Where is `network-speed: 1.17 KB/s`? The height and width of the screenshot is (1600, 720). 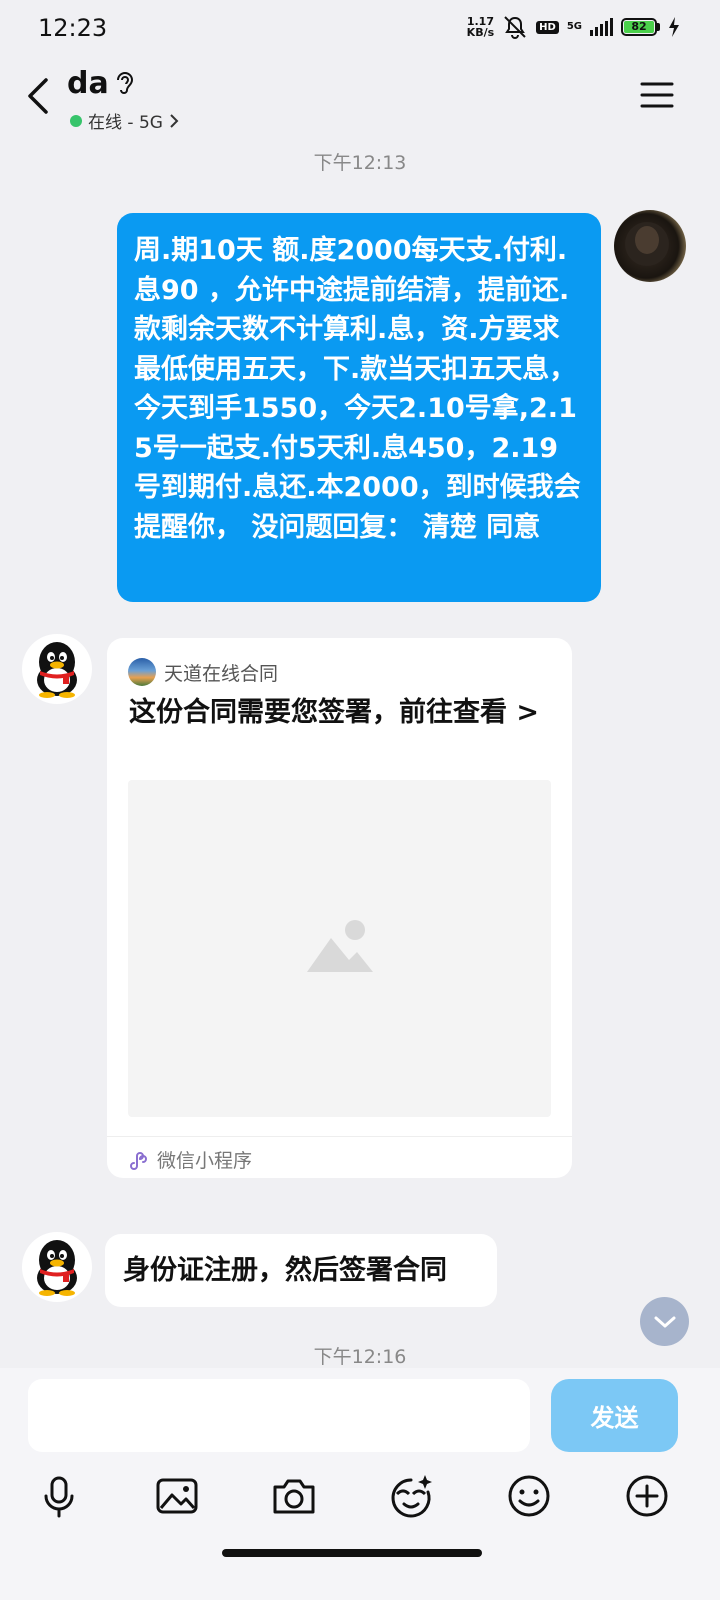
network-speed: 1.17 KB/s is located at coordinates (480, 27).